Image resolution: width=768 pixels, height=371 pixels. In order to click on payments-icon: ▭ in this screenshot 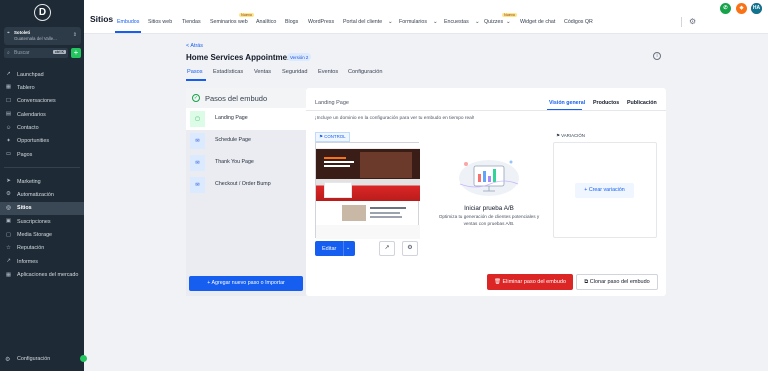, I will do `click(8, 154)`.